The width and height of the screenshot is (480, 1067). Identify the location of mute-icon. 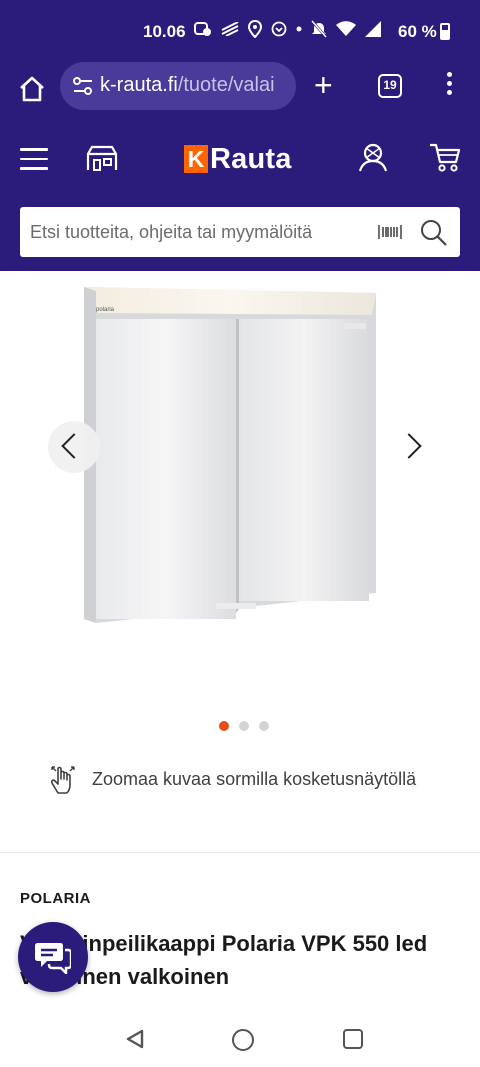
(319, 29).